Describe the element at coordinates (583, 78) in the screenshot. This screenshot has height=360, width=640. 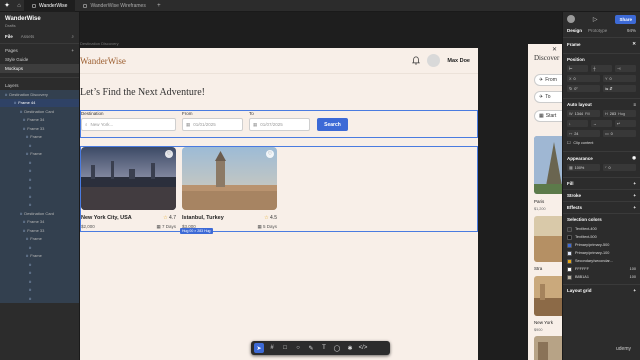
I see `x-field: X0` at that location.